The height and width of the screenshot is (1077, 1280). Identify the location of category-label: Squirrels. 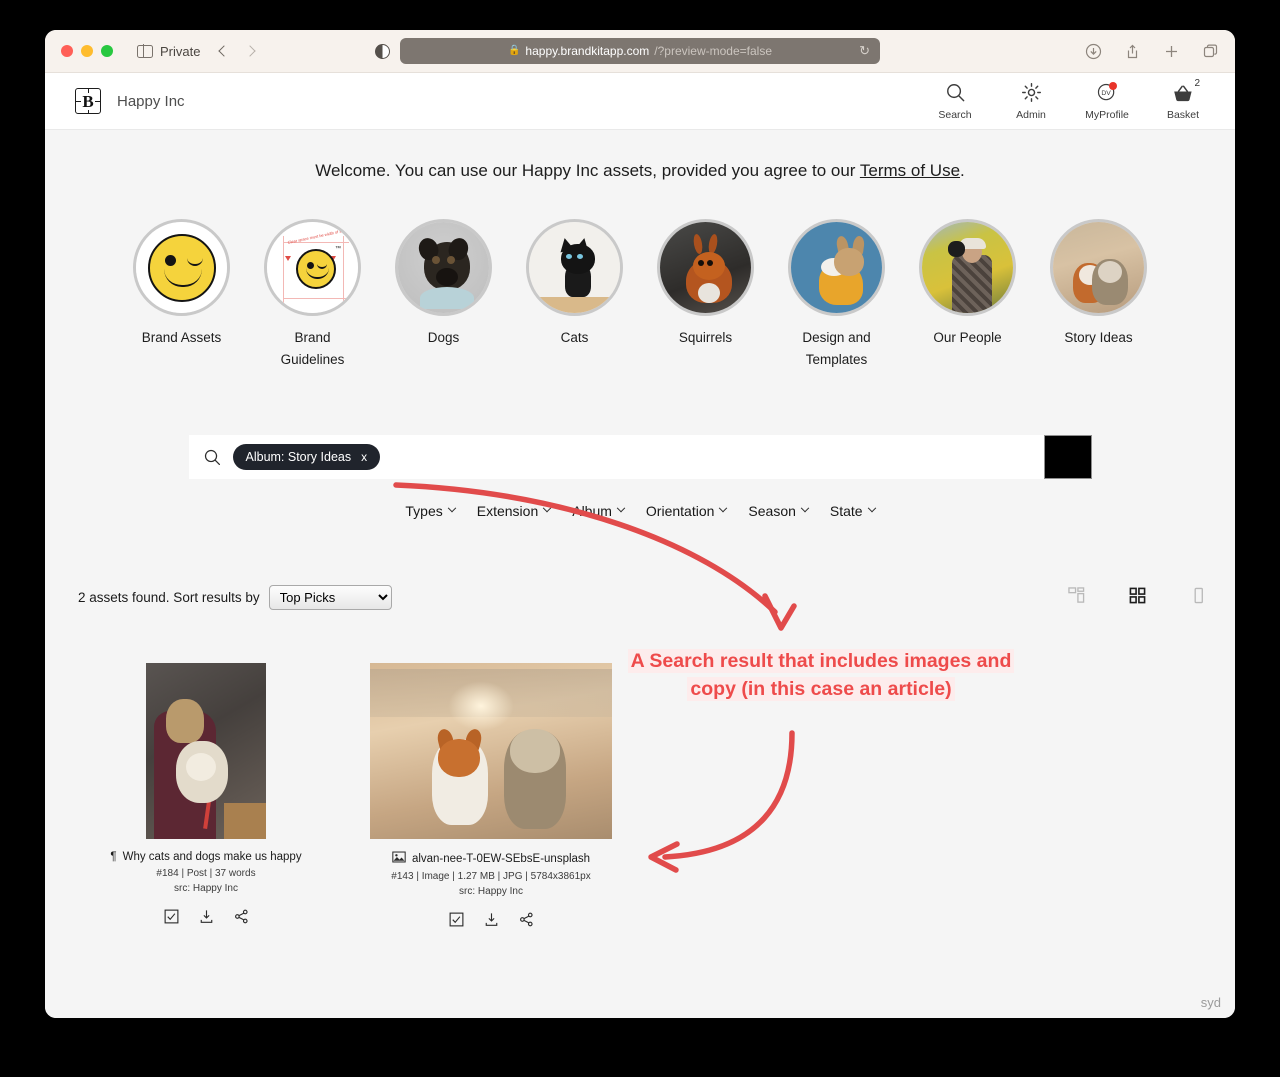
(705, 337).